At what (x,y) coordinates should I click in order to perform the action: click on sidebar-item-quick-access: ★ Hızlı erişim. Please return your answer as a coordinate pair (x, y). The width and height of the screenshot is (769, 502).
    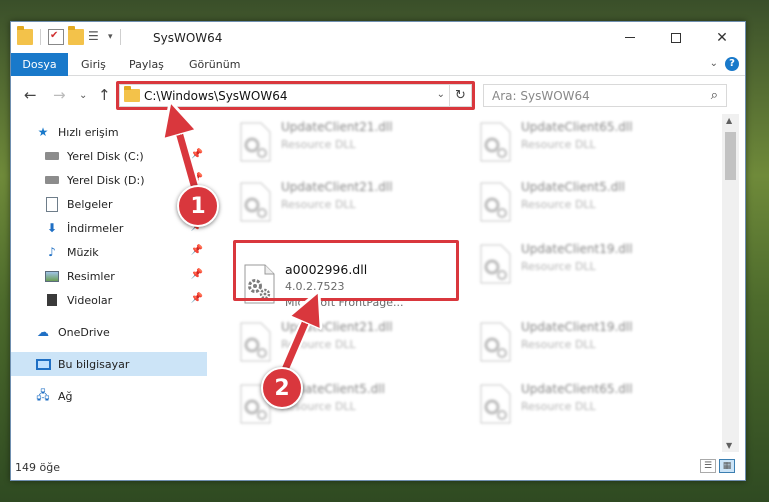
    Looking at the image, I should click on (109, 132).